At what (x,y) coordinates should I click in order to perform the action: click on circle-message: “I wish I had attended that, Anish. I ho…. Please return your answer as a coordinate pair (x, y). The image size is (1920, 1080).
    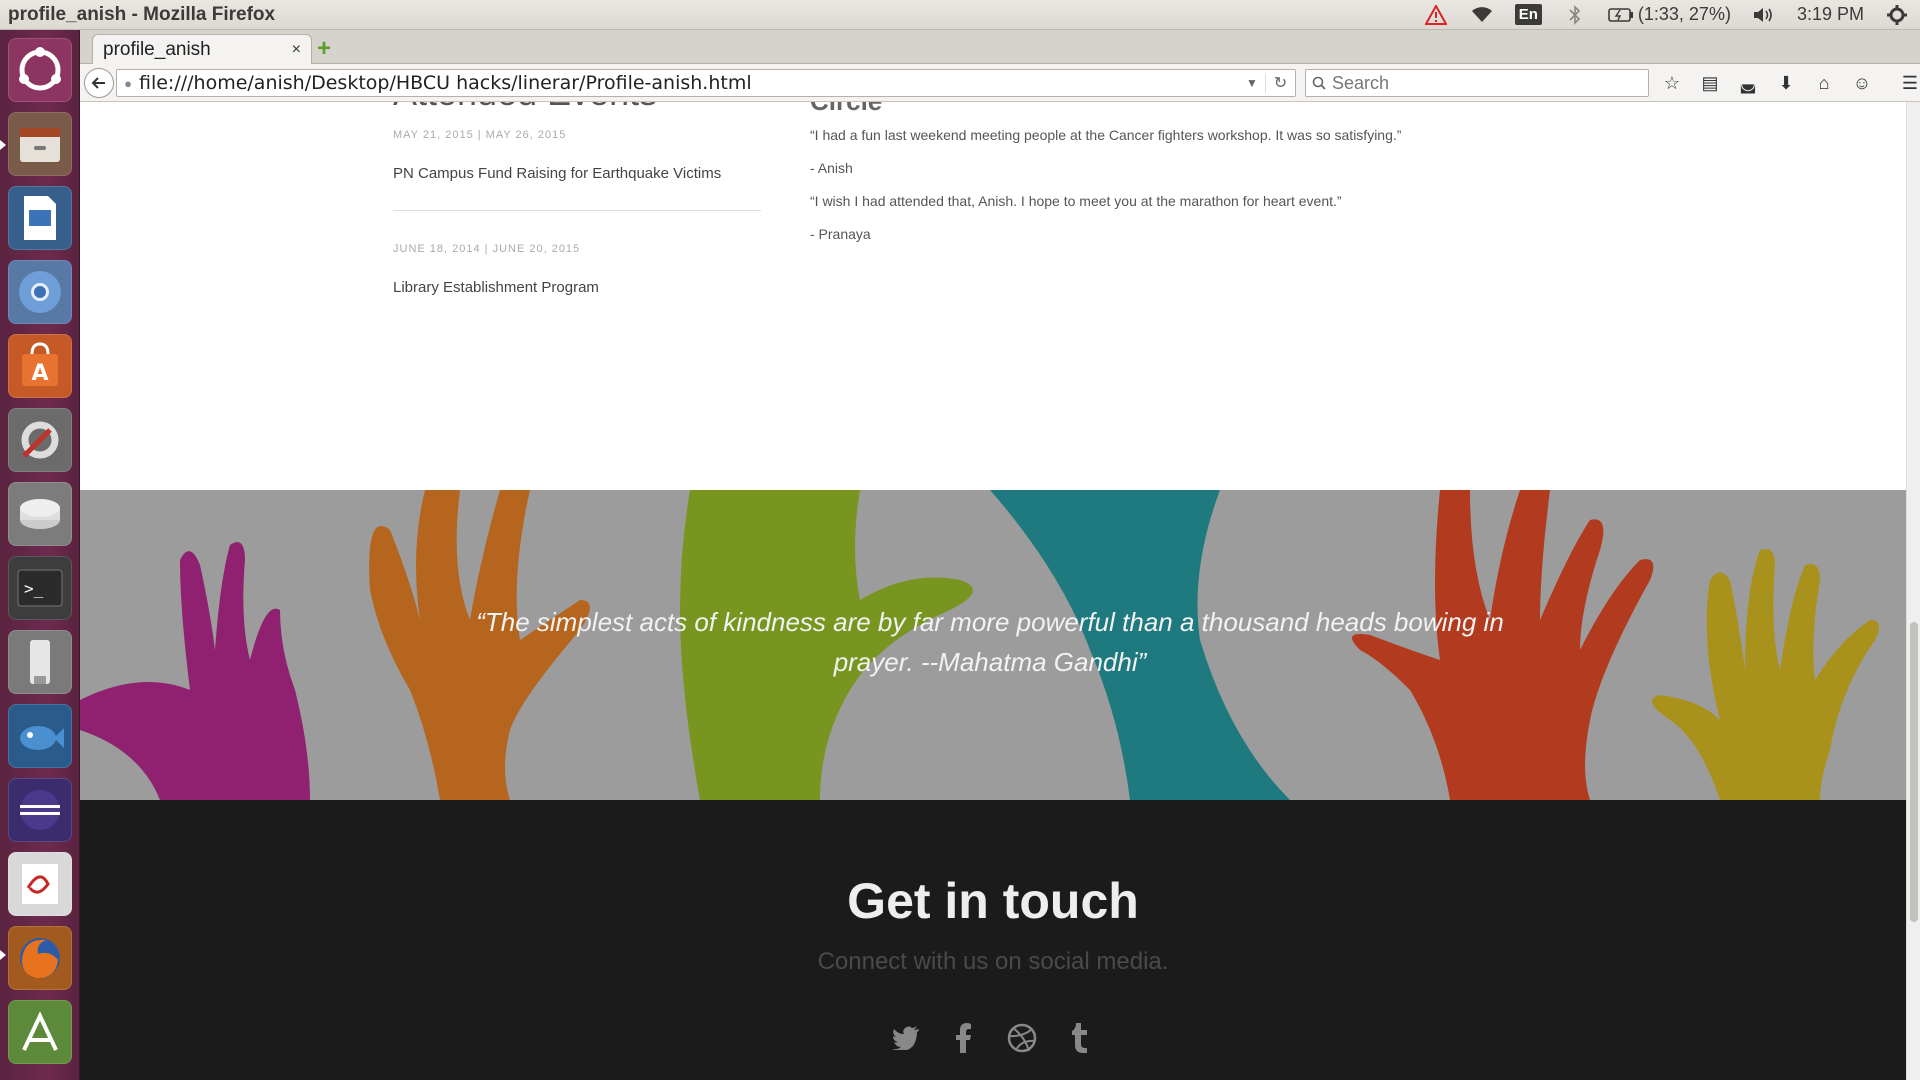
    Looking at the image, I should click on (1076, 201).